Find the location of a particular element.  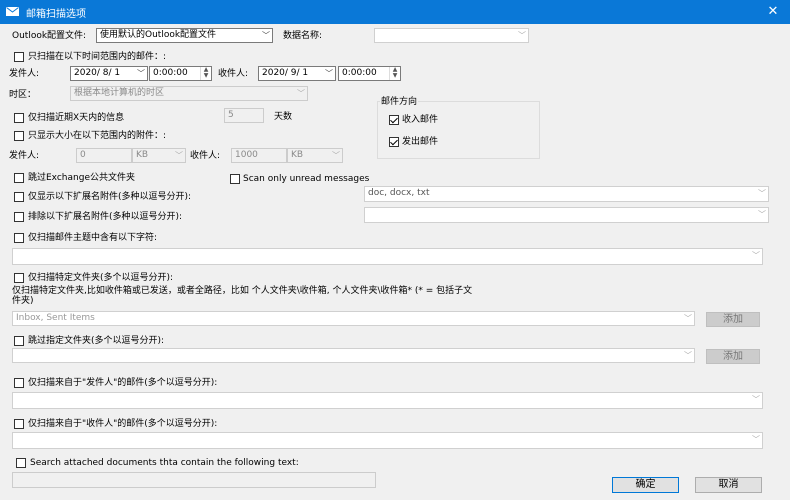

search-attached-input is located at coordinates (194, 480).